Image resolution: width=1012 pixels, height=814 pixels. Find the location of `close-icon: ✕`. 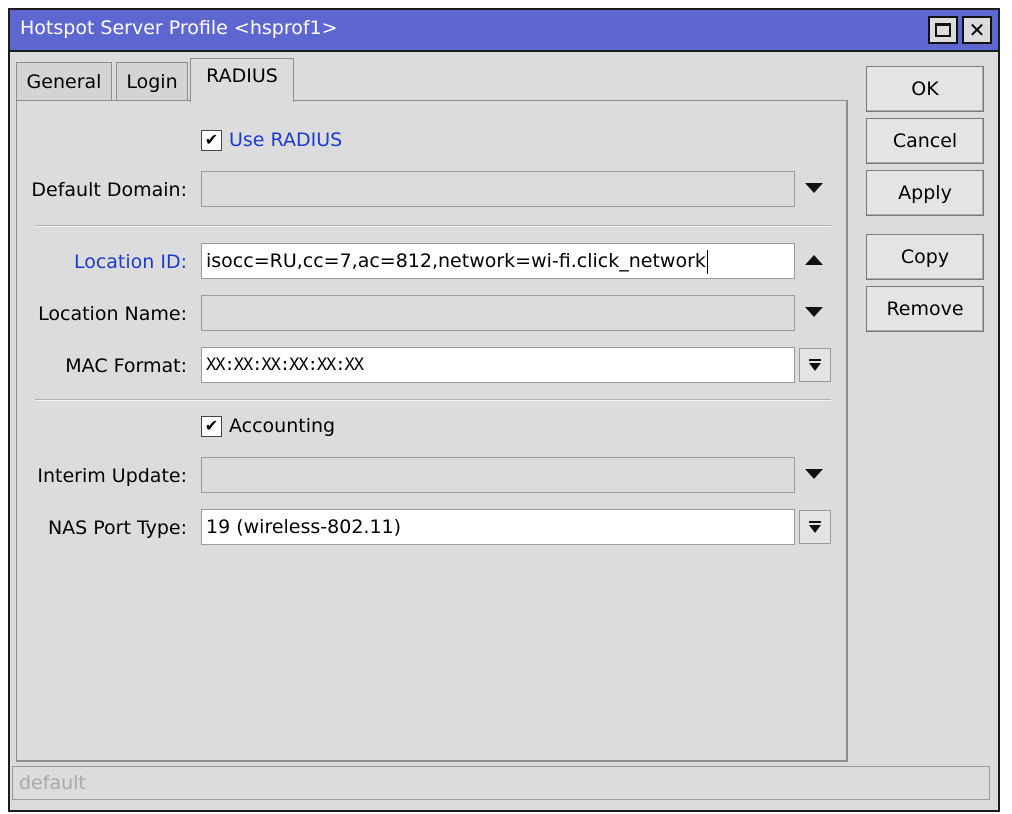

close-icon: ✕ is located at coordinates (977, 30).